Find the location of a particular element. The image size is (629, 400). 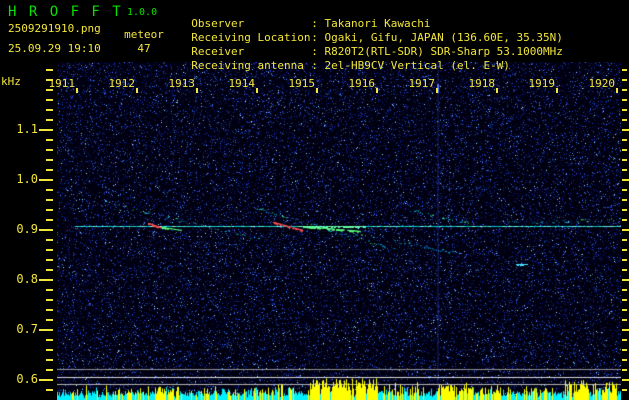

freq-tick-label: 1.1 is located at coordinates (27, 129).